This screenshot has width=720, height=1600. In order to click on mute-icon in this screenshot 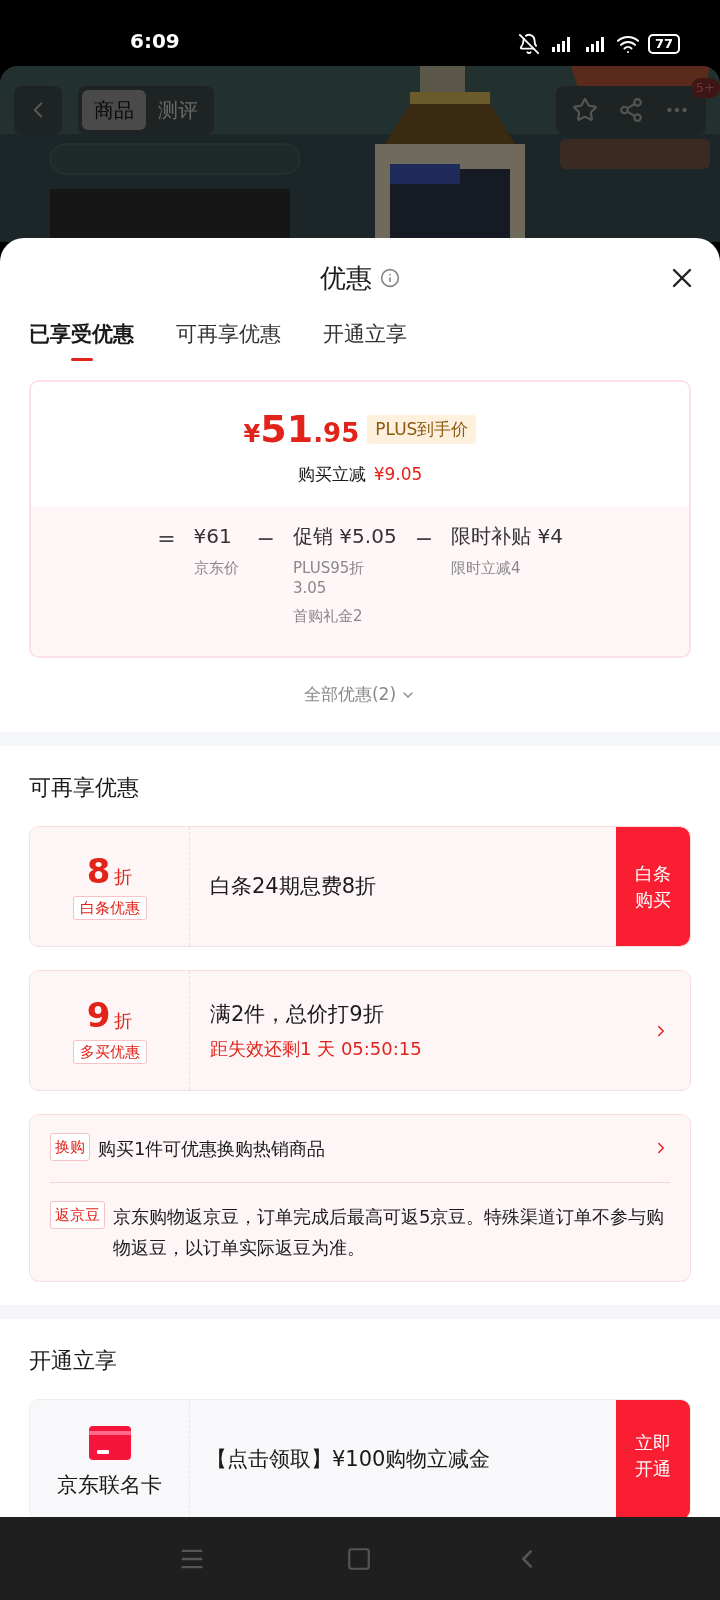, I will do `click(528, 44)`.